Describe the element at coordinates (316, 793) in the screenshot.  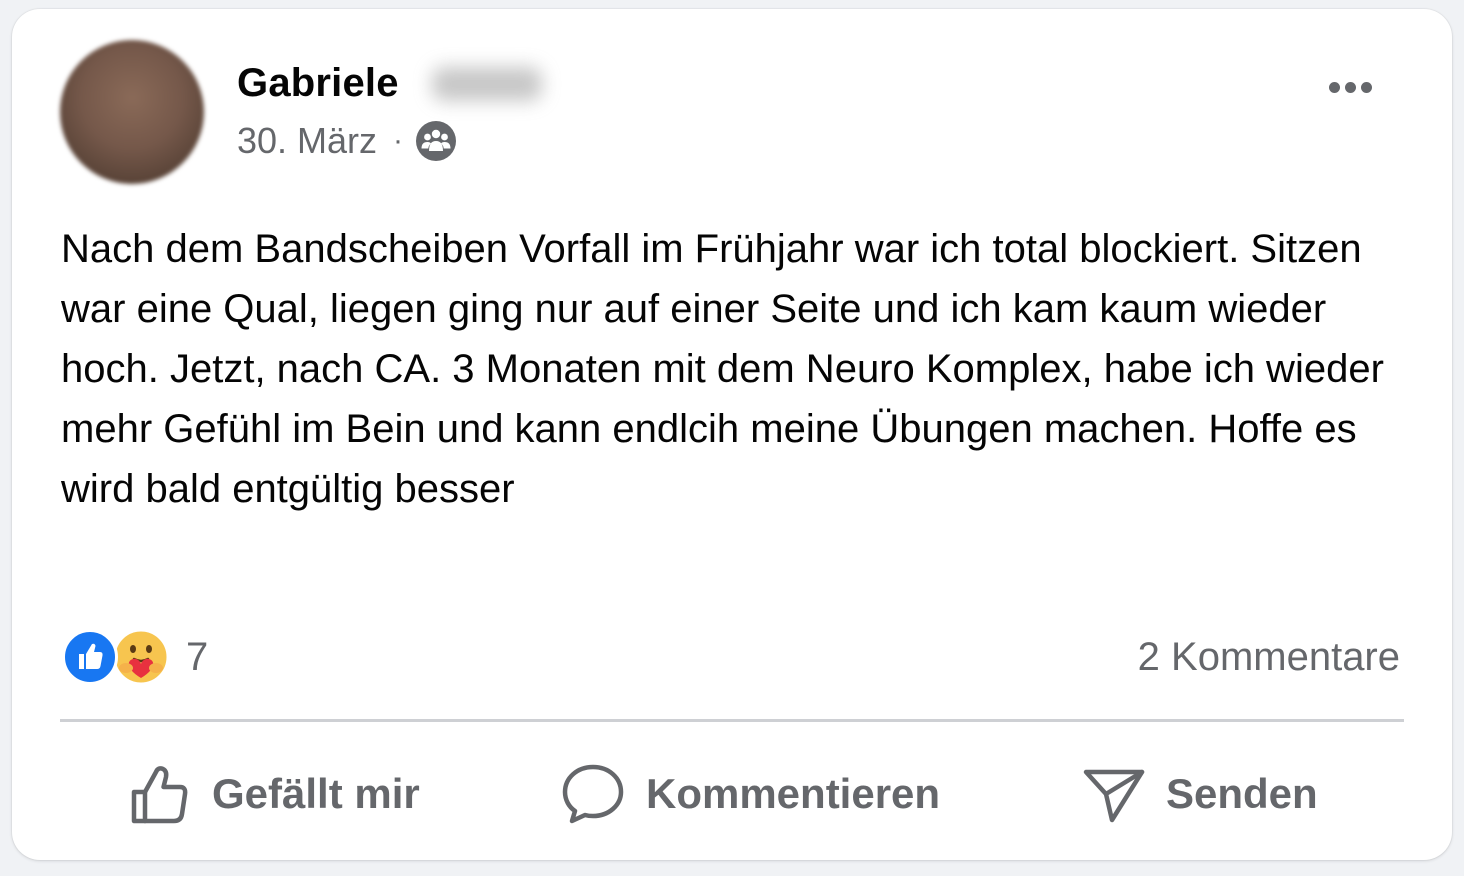
I see `like-label: Gefällt mir` at that location.